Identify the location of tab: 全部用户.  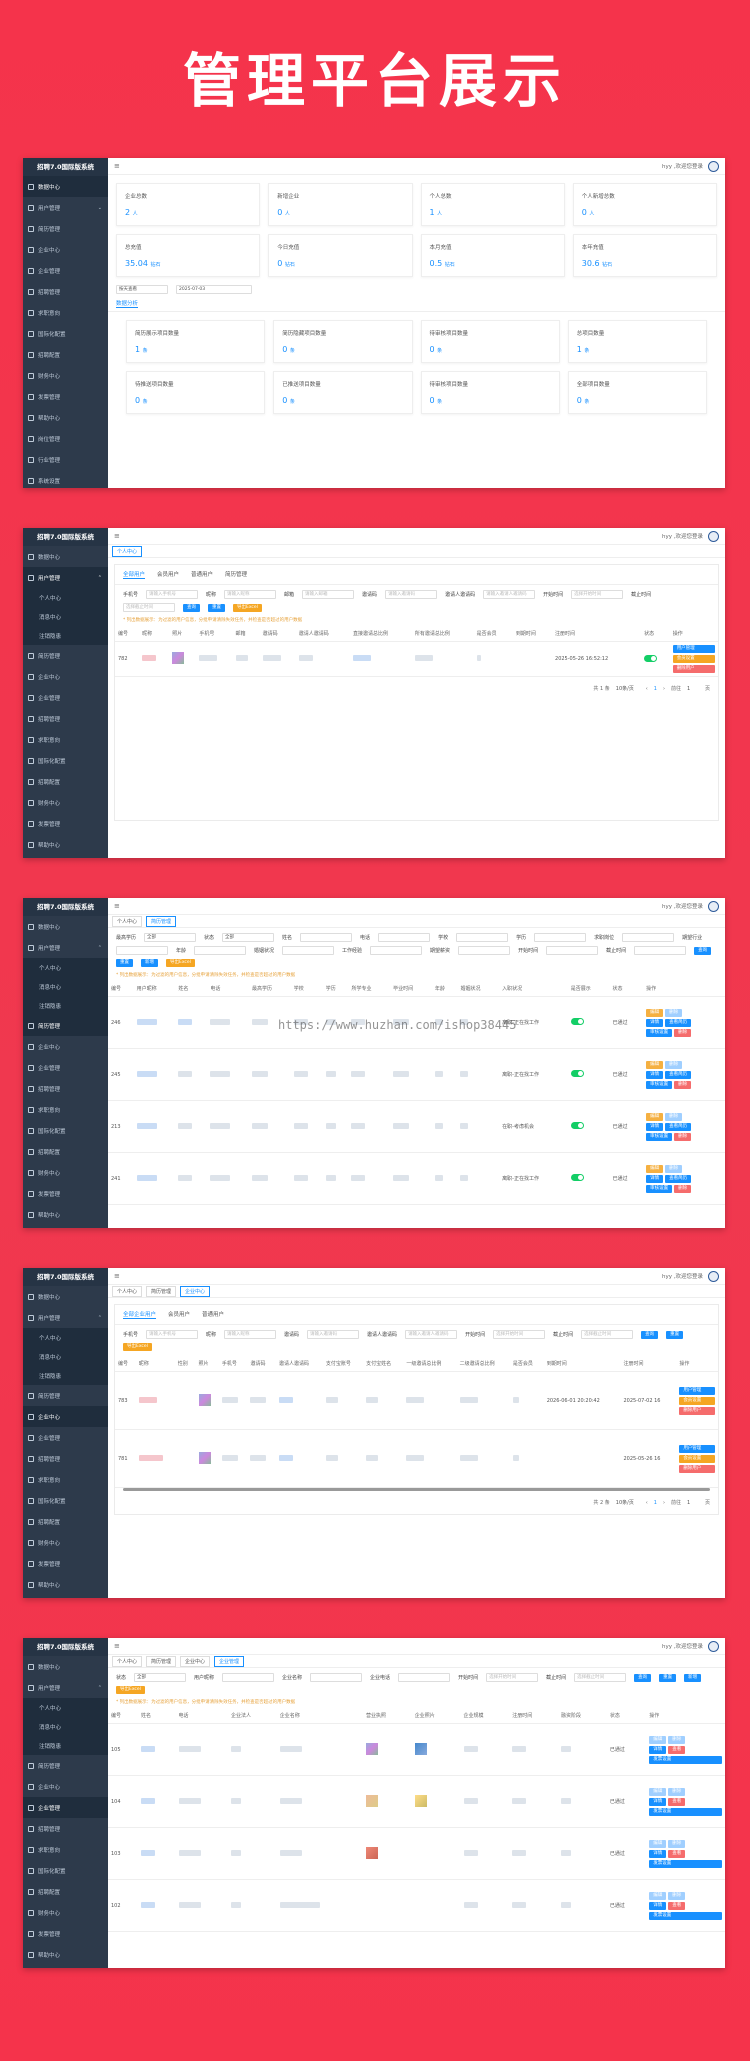
(134, 574).